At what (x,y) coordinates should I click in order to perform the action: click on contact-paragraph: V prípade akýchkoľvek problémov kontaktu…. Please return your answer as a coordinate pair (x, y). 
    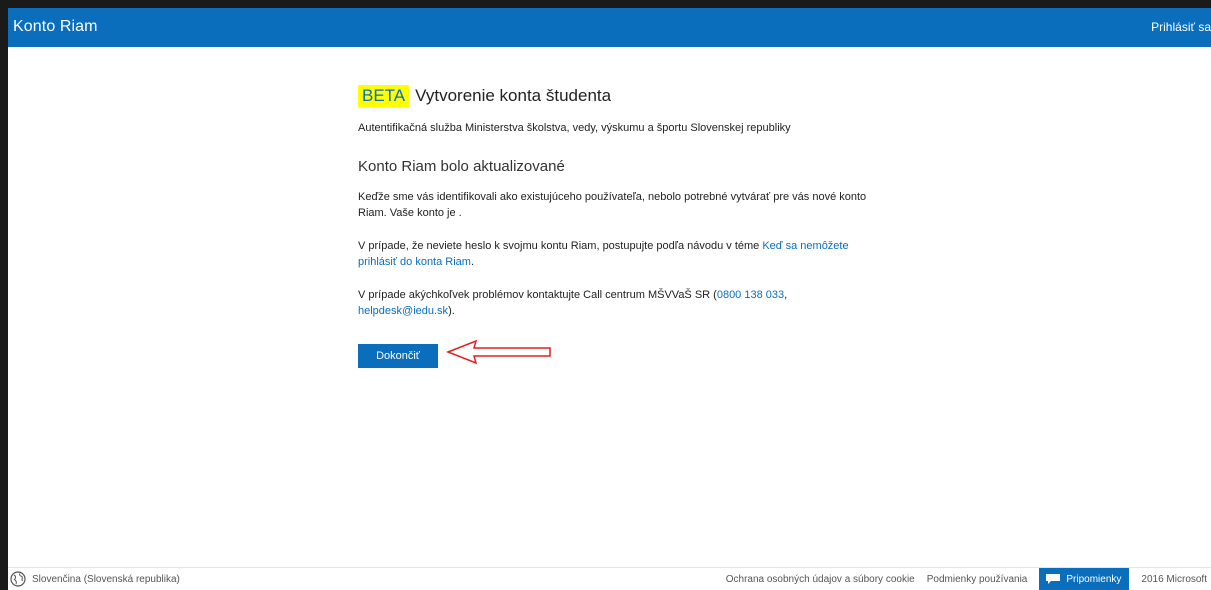
    Looking at the image, I should click on (618, 303).